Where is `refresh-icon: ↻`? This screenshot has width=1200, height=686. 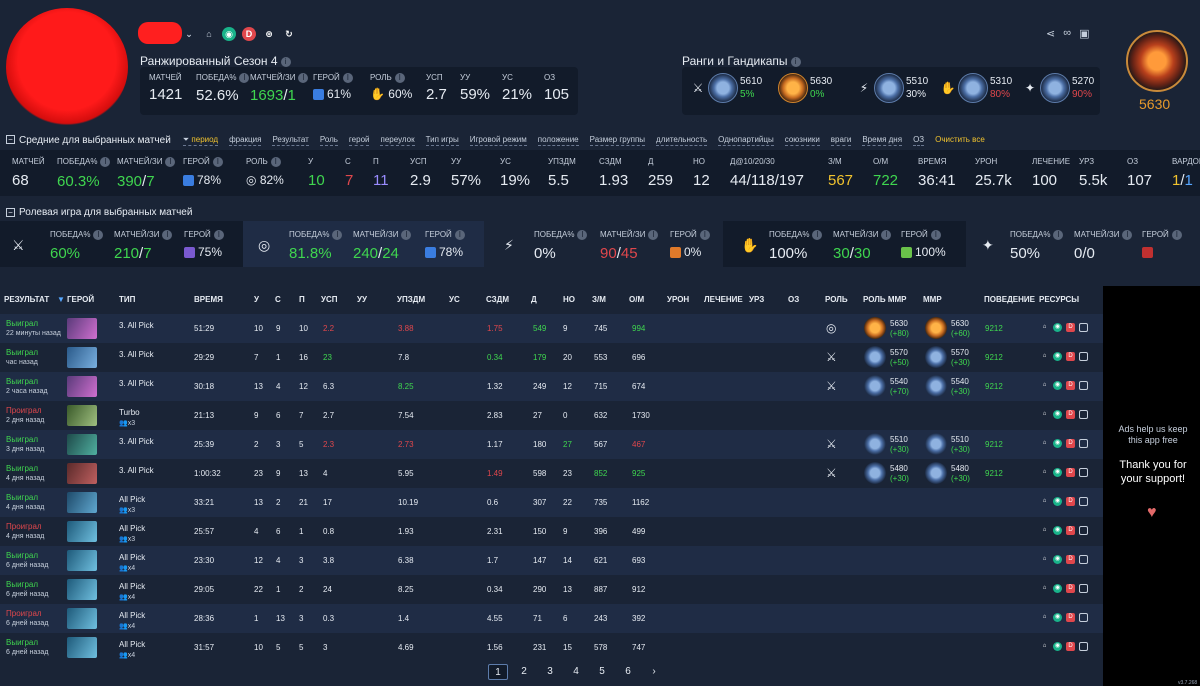
refresh-icon: ↻ is located at coordinates (289, 34).